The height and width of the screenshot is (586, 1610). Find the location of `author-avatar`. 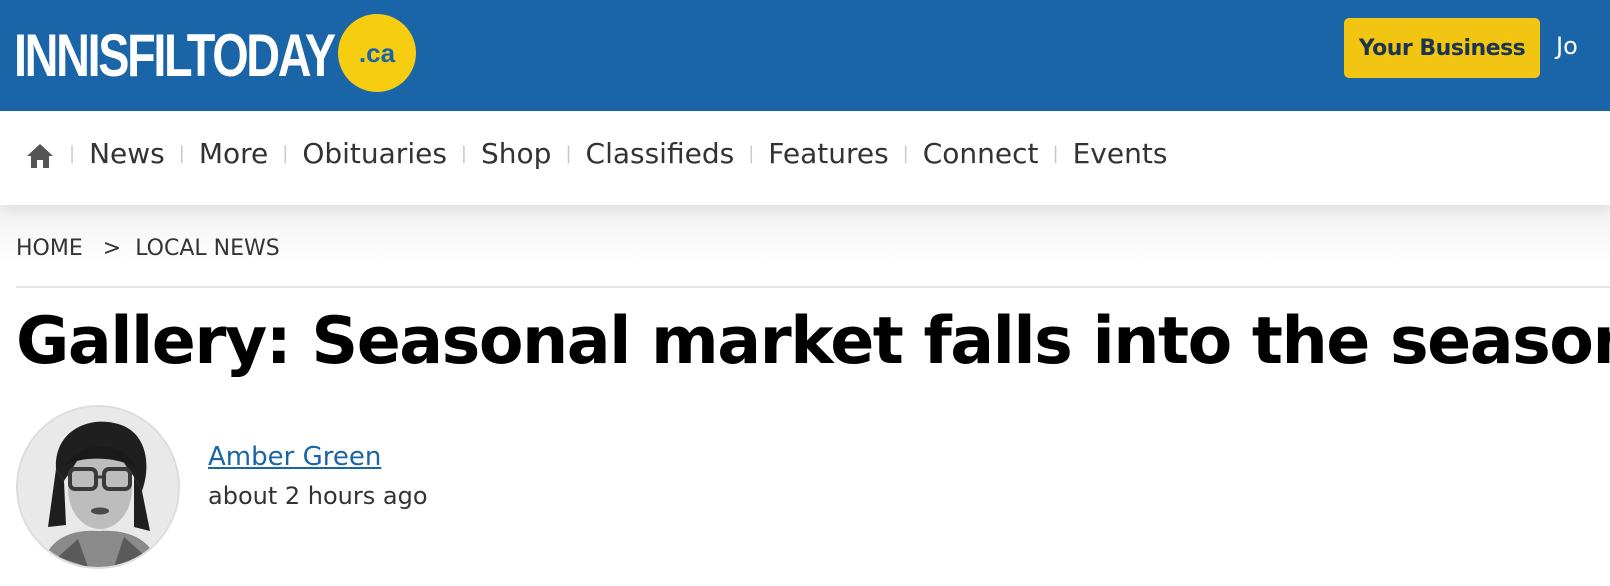

author-avatar is located at coordinates (98, 487).